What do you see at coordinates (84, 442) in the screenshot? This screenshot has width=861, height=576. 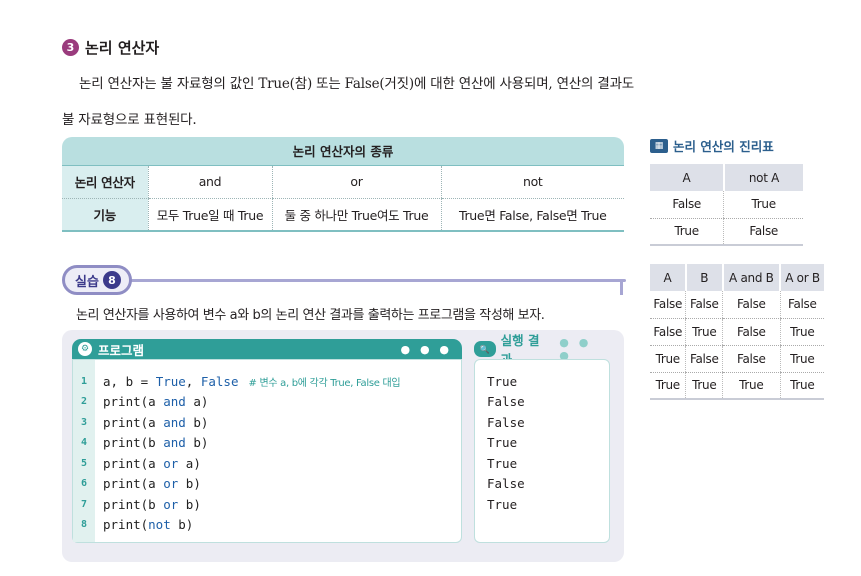 I see `line-number: 4` at bounding box center [84, 442].